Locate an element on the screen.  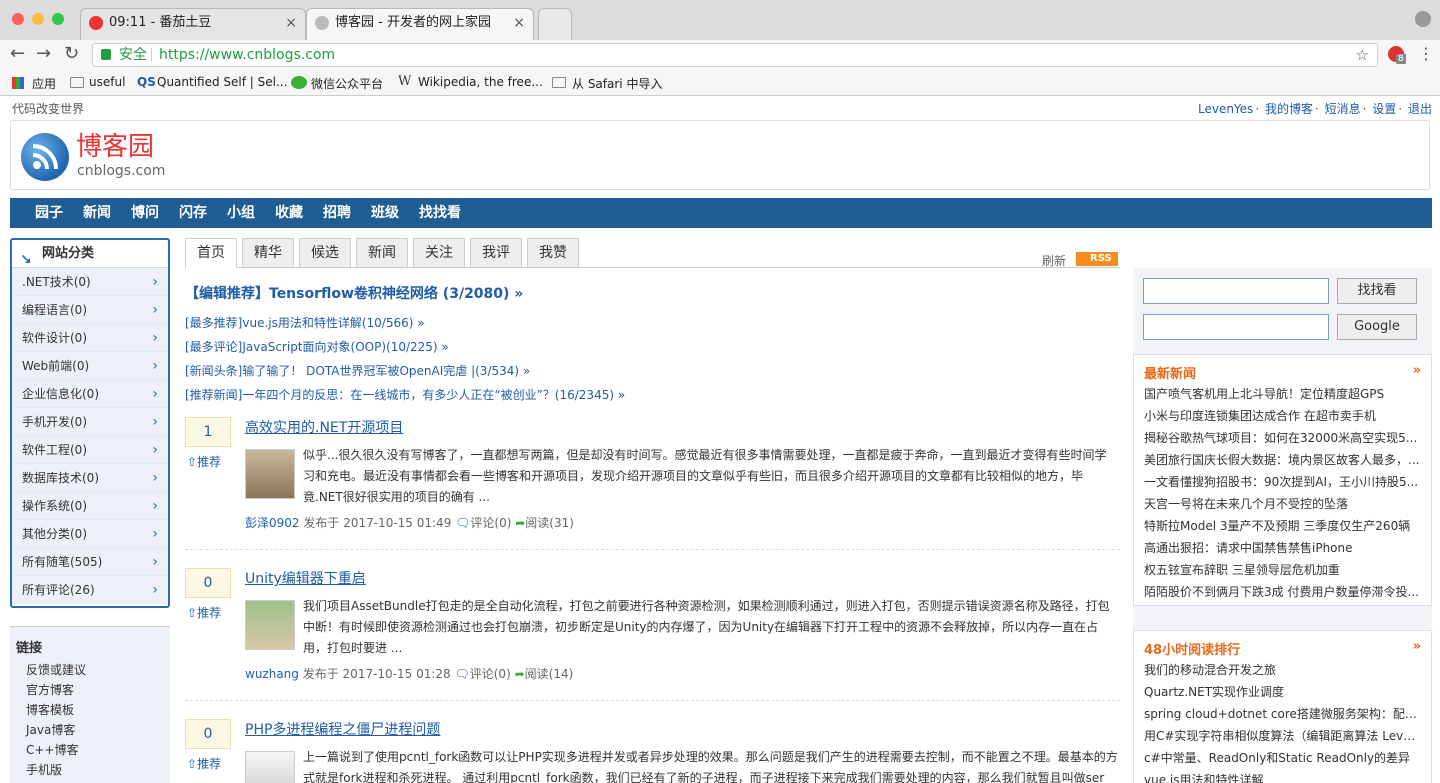
close-window-button is located at coordinates (18, 19).